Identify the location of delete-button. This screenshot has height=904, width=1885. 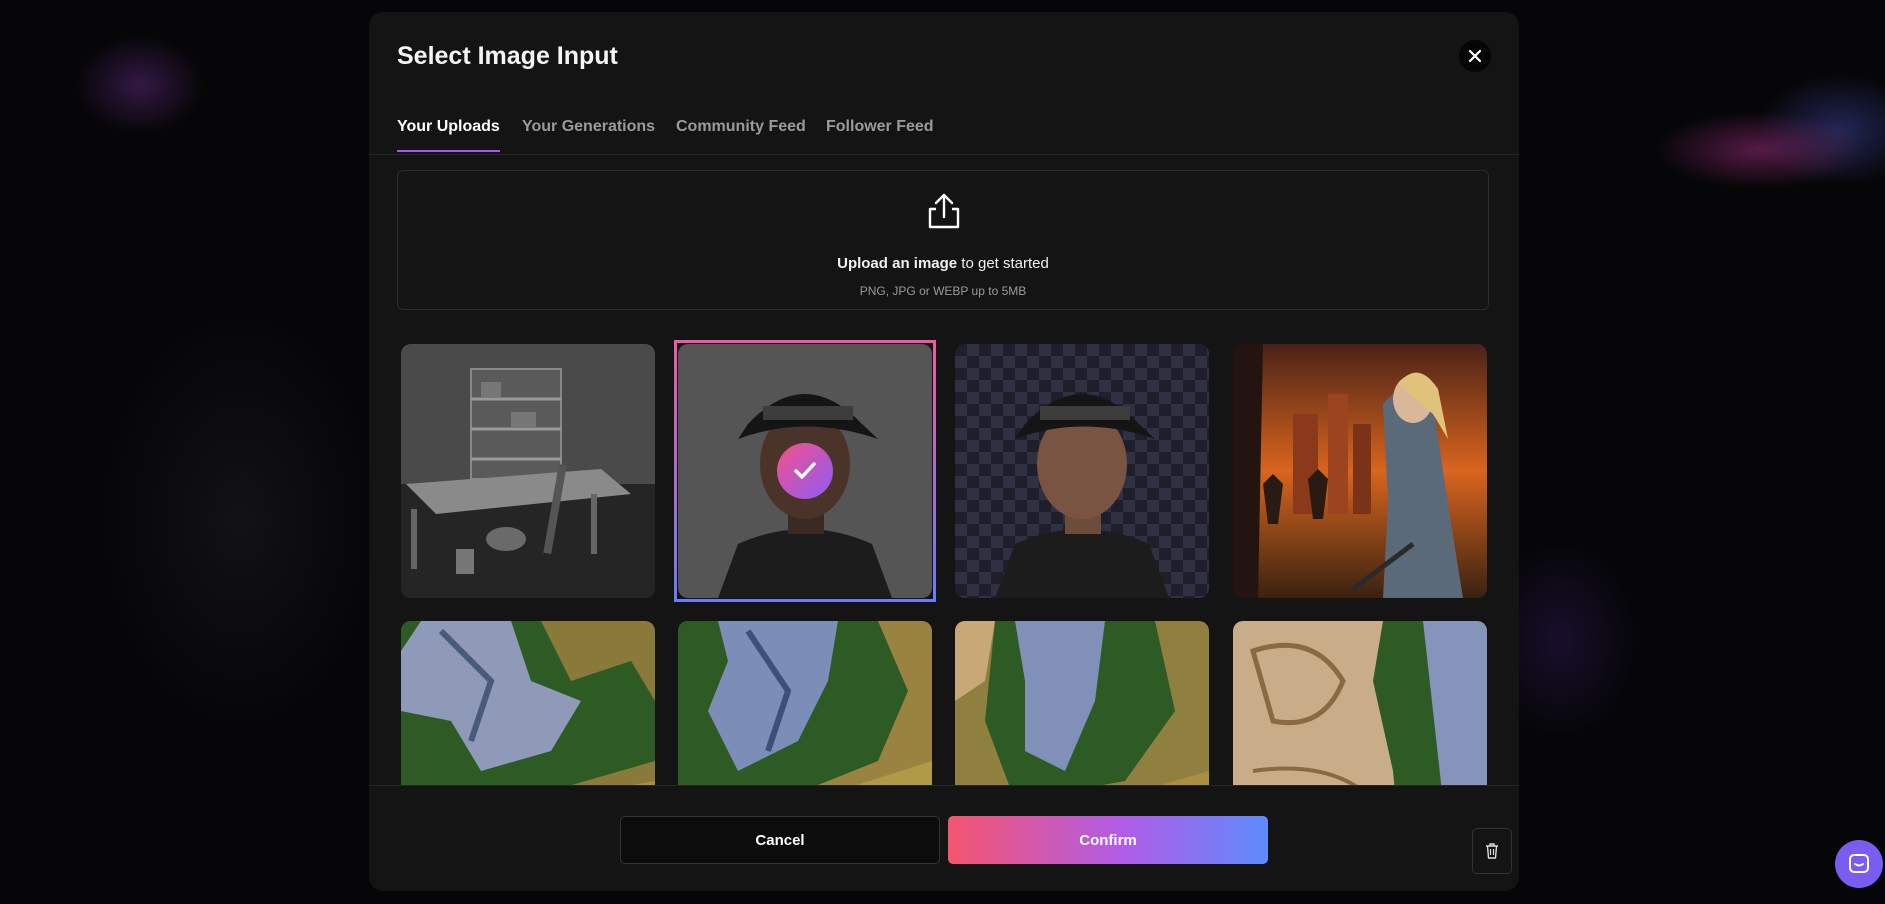
(1492, 851).